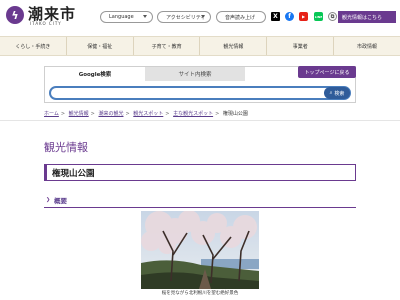 Image resolution: width=400 pixels, height=300 pixels. I want to click on voice-label: 音声読み上げ, so click(240, 17).